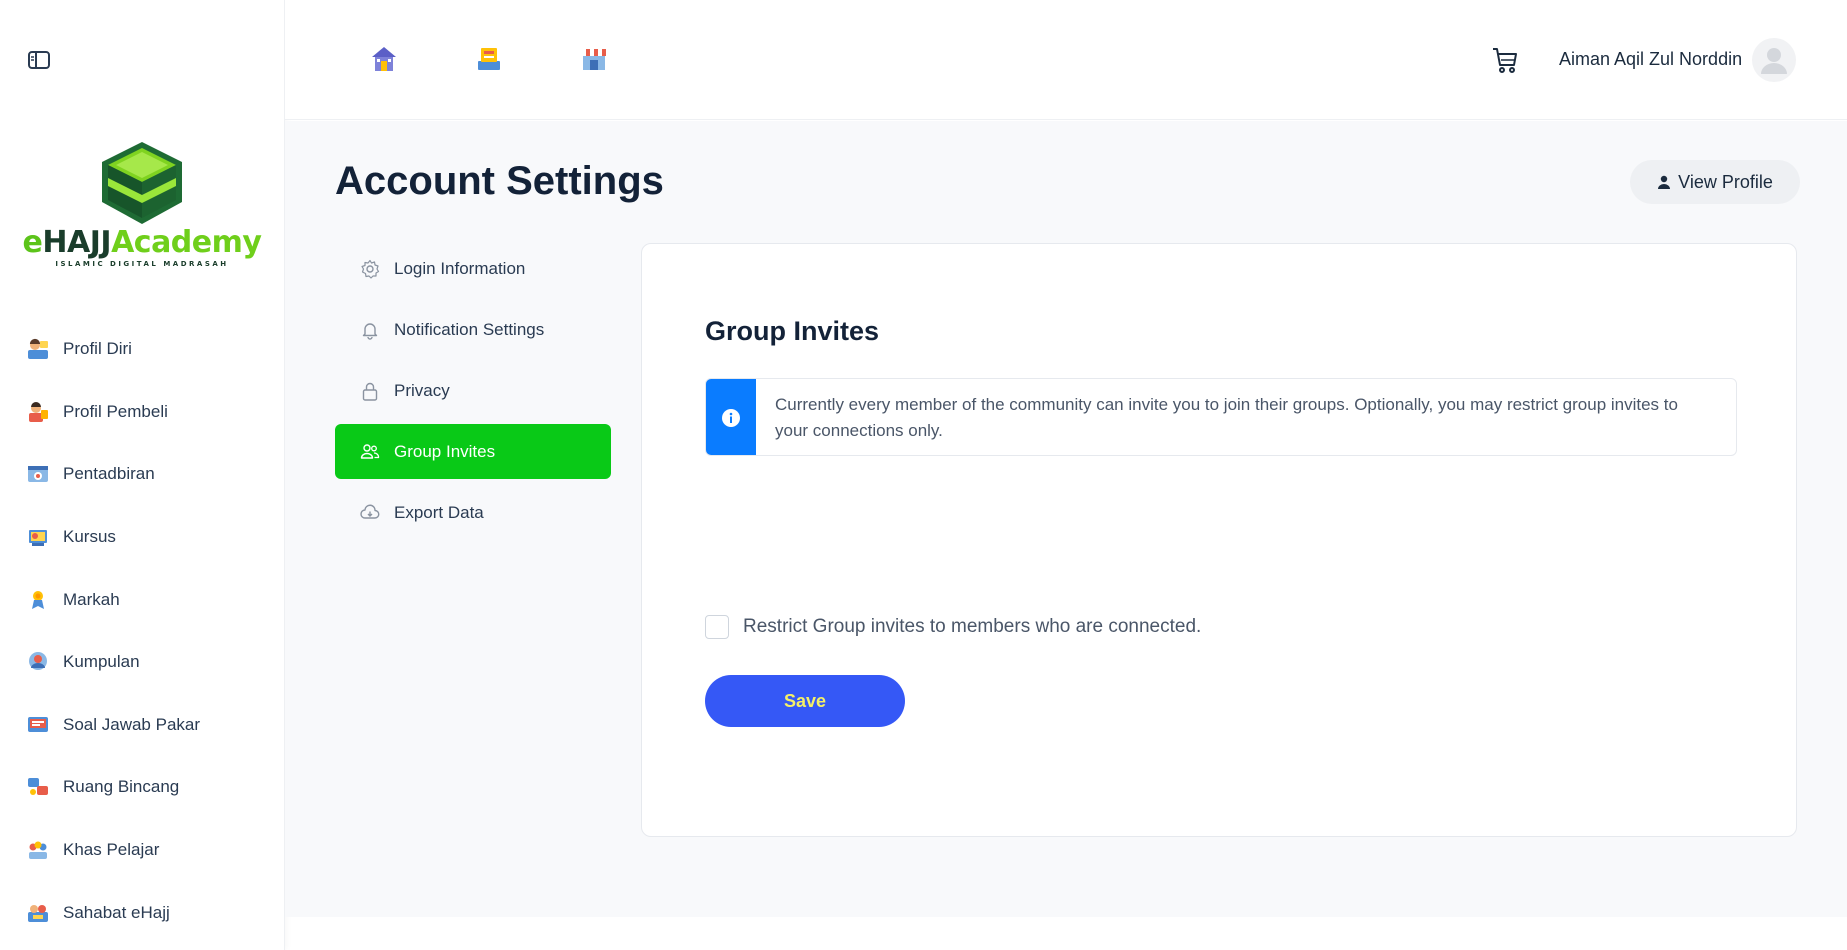 The height and width of the screenshot is (950, 1847). What do you see at coordinates (792, 331) in the screenshot?
I see `panel-title: Group Invites` at bounding box center [792, 331].